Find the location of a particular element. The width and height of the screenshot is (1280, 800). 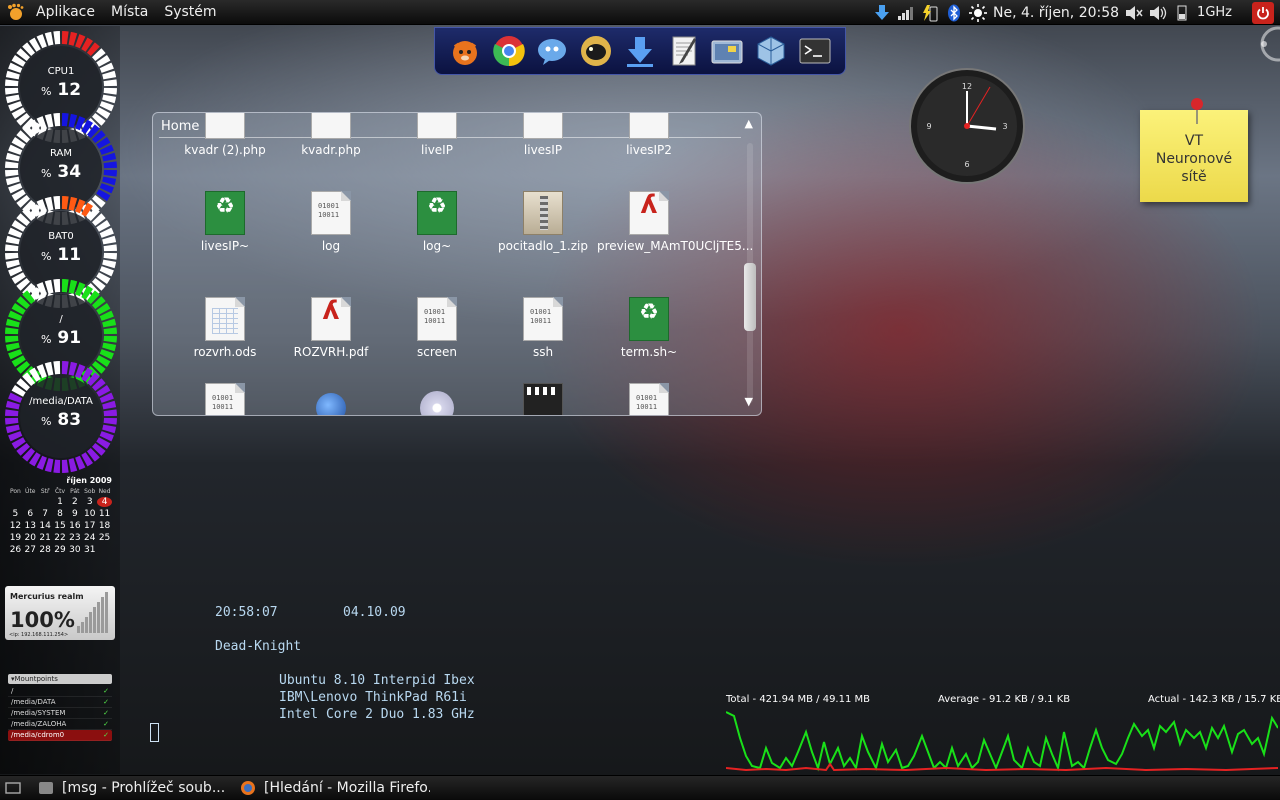

calendar-day: 2 is located at coordinates (74, 502).